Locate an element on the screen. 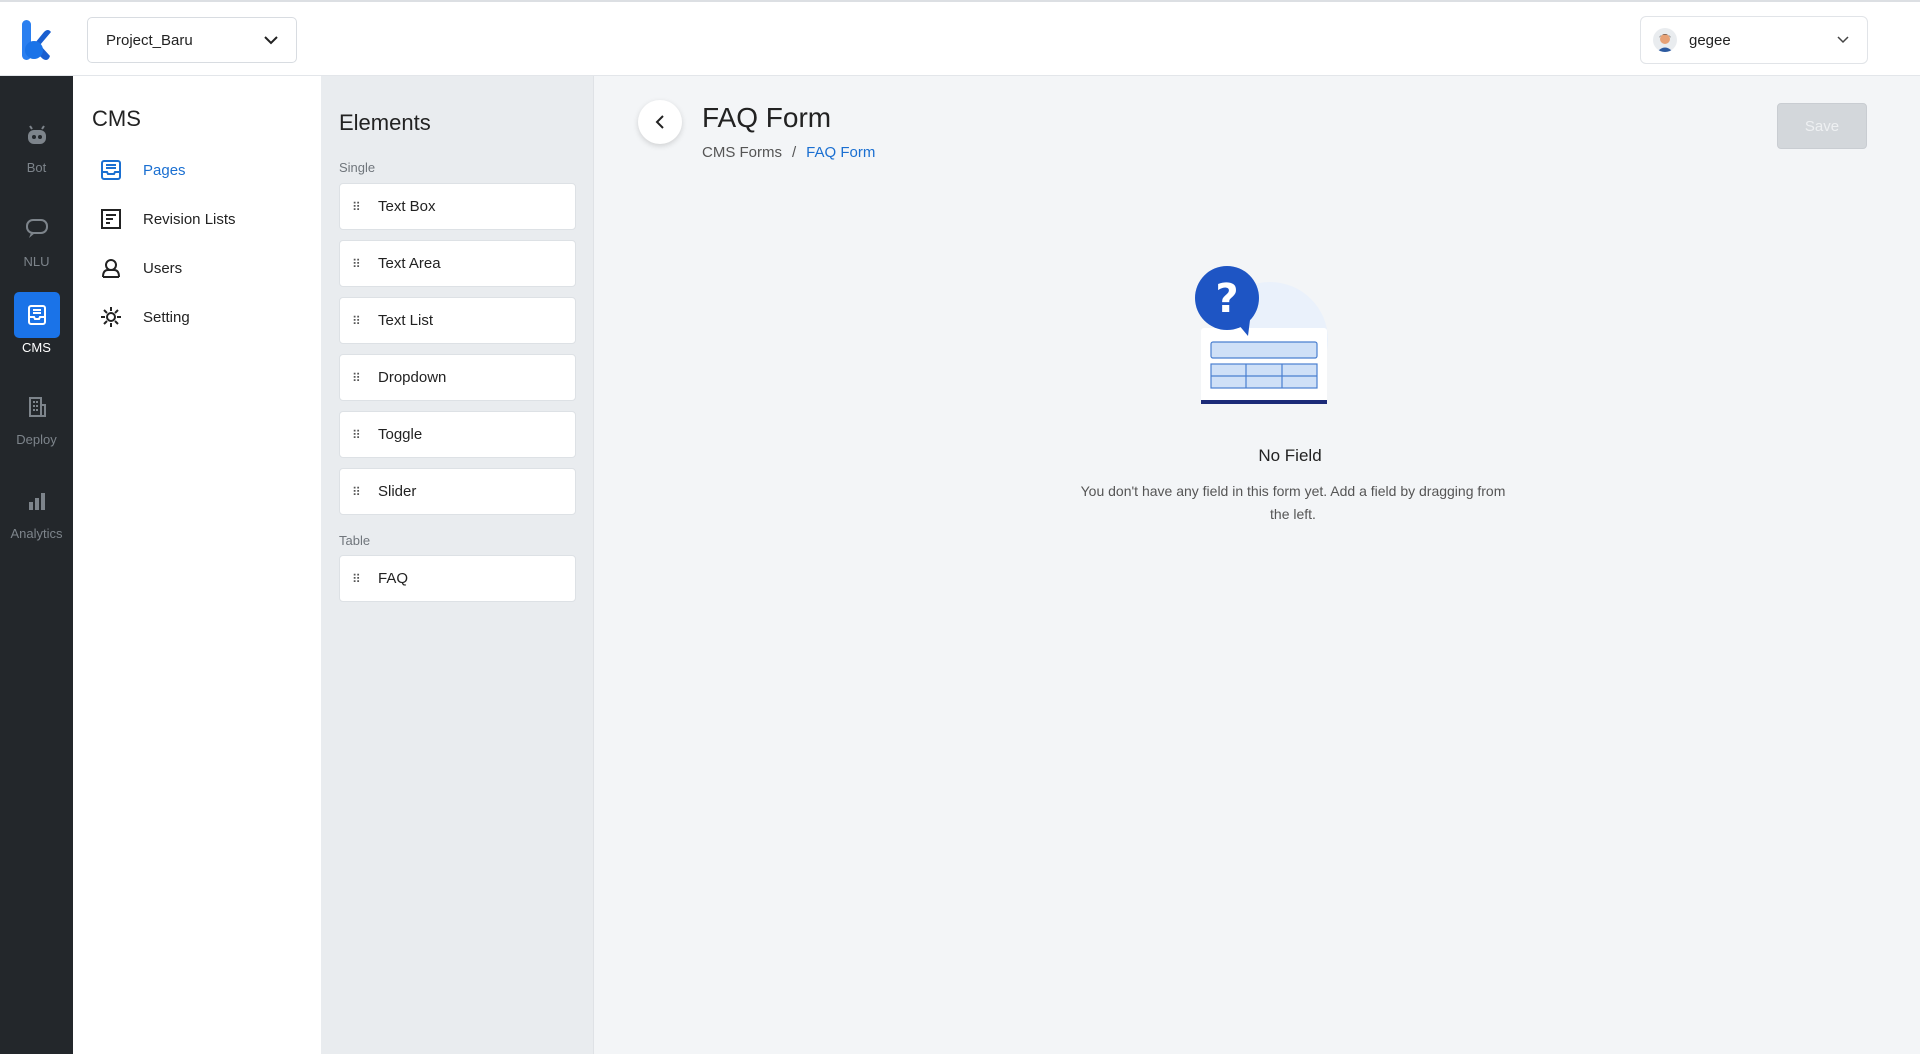 This screenshot has height=1054, width=1920. group-label-single: Single is located at coordinates (357, 167).